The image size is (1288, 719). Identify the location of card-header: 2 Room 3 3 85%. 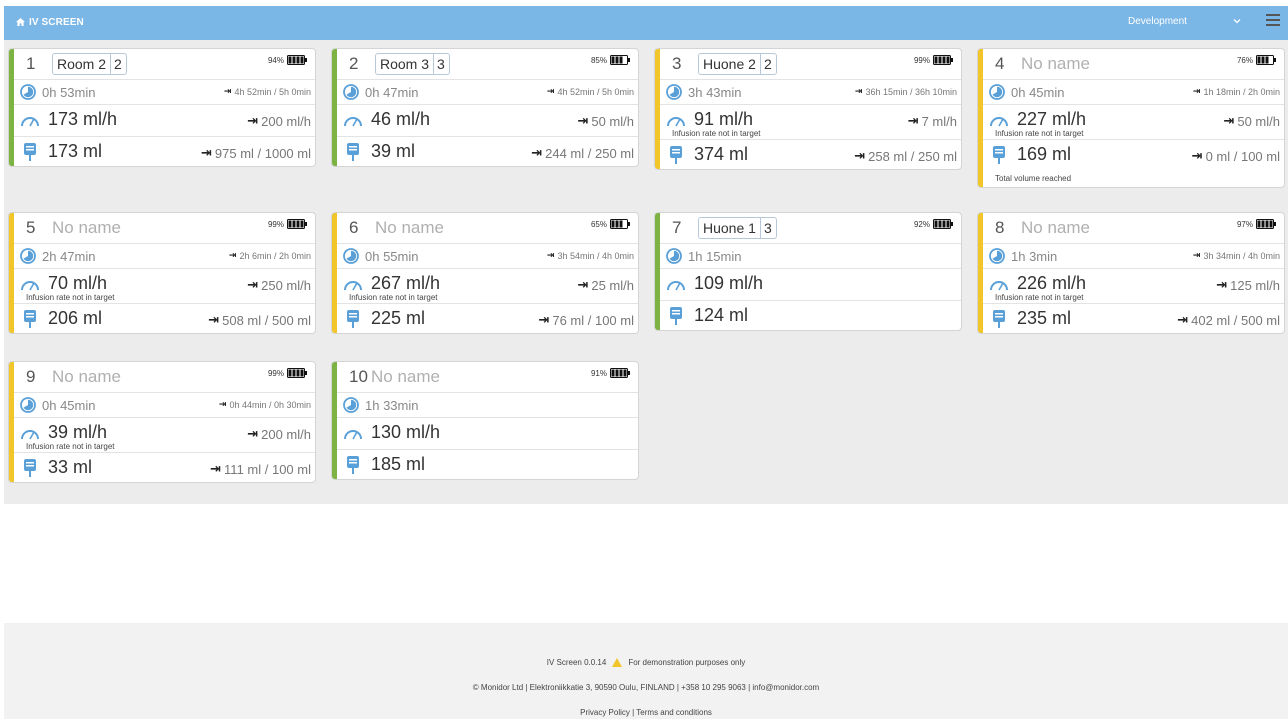
(487, 64).